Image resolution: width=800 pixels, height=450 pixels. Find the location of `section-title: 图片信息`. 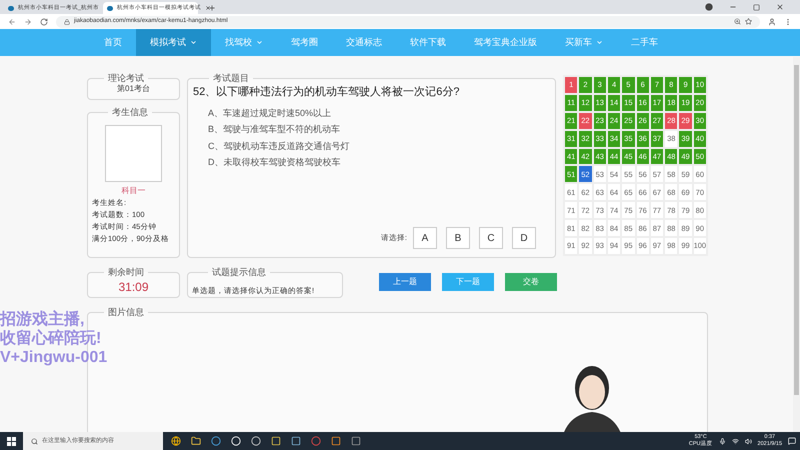

section-title: 图片信息 is located at coordinates (126, 312).